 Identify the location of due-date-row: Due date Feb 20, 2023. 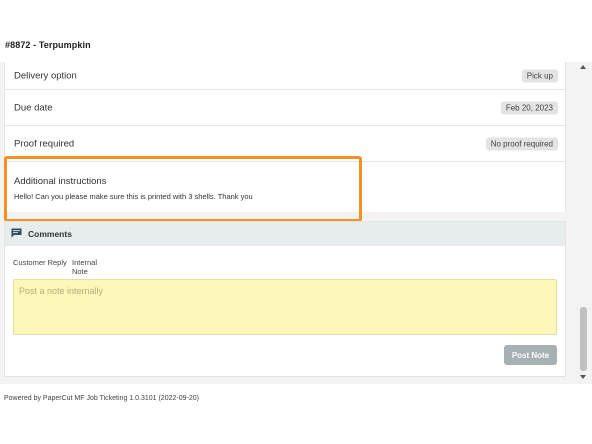
(286, 108).